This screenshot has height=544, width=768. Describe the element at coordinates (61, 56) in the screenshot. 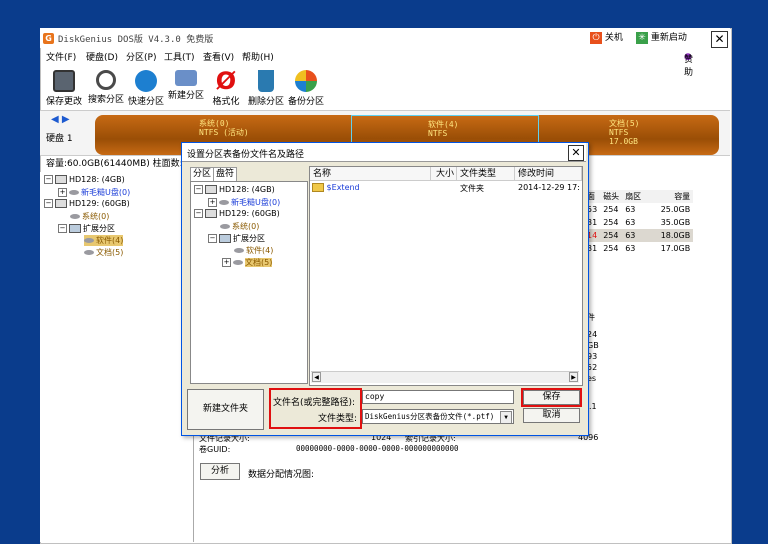

I see `menu-file: 文件(F)` at that location.